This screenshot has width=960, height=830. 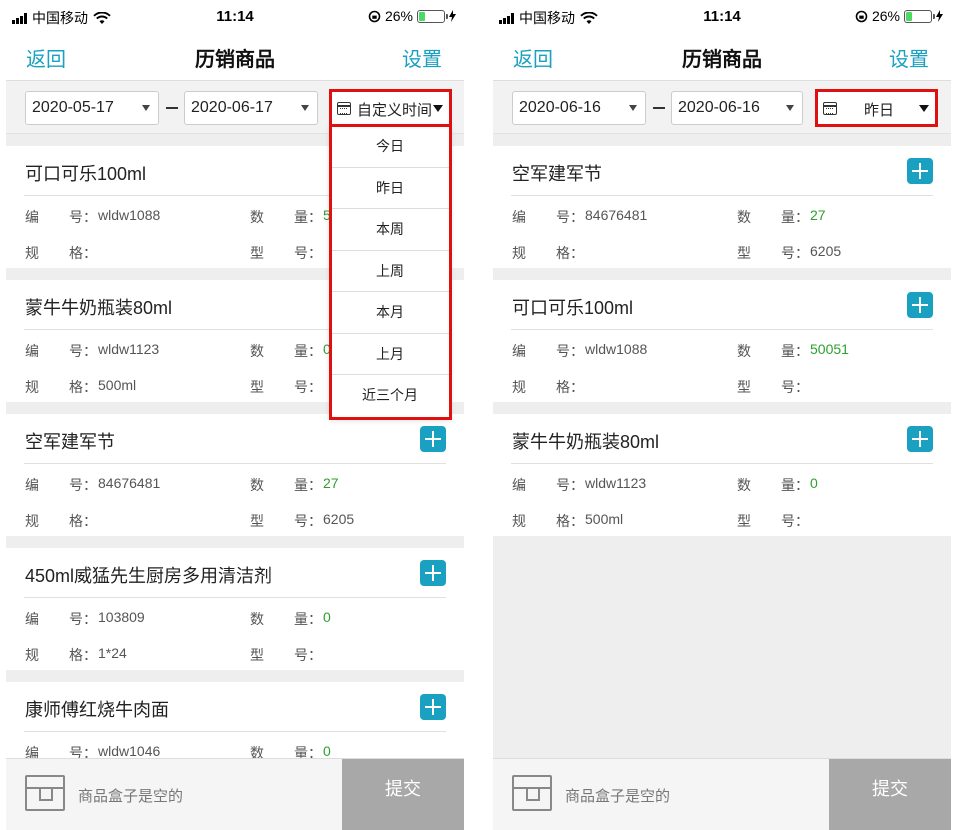 I want to click on range-option-last-month: 上月, so click(x=390, y=354).